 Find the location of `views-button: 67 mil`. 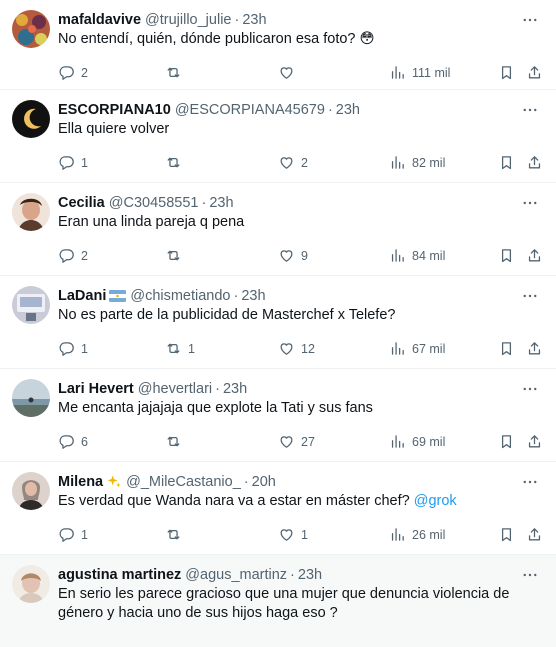

views-button: 67 mil is located at coordinates (417, 348).